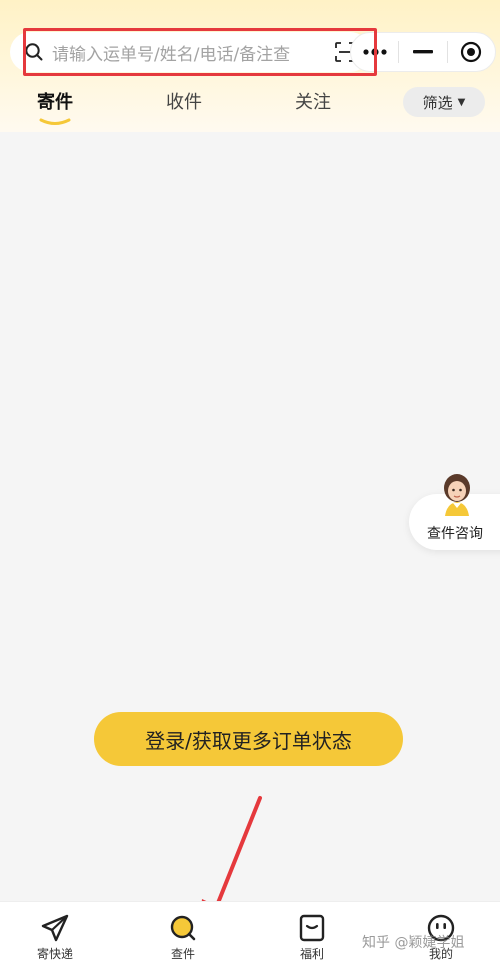 The width and height of the screenshot is (500, 965). Describe the element at coordinates (55, 121) in the screenshot. I see `active-tab-indicator` at that location.